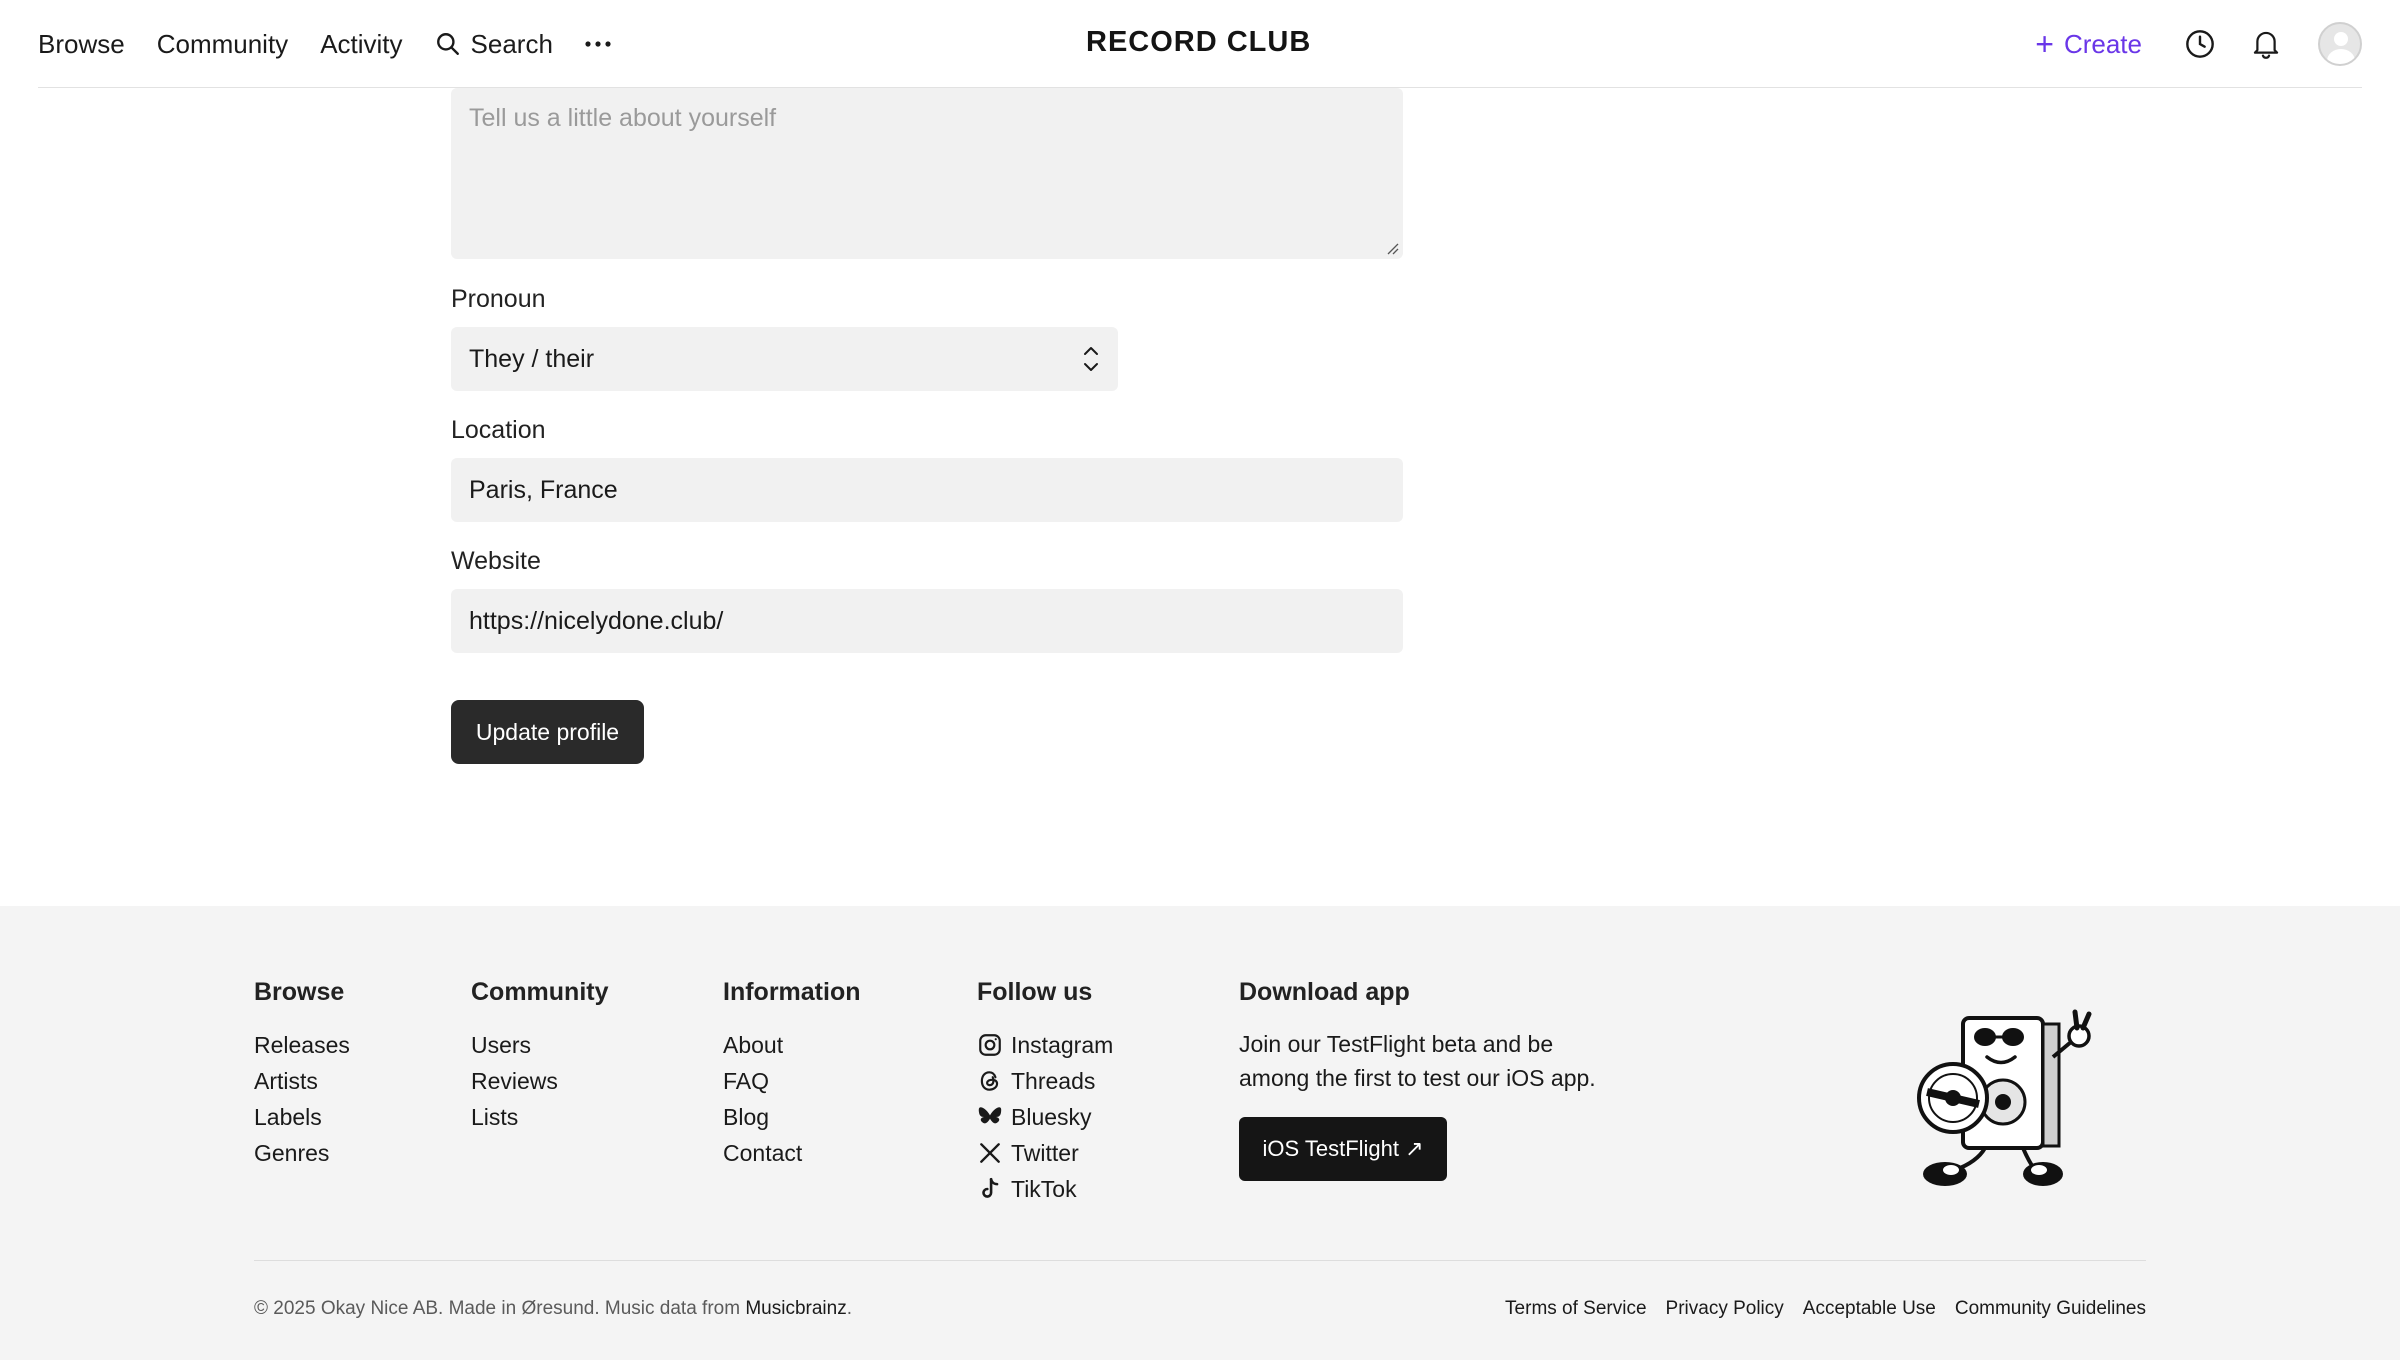  I want to click on notifications-button, so click(2266, 44).